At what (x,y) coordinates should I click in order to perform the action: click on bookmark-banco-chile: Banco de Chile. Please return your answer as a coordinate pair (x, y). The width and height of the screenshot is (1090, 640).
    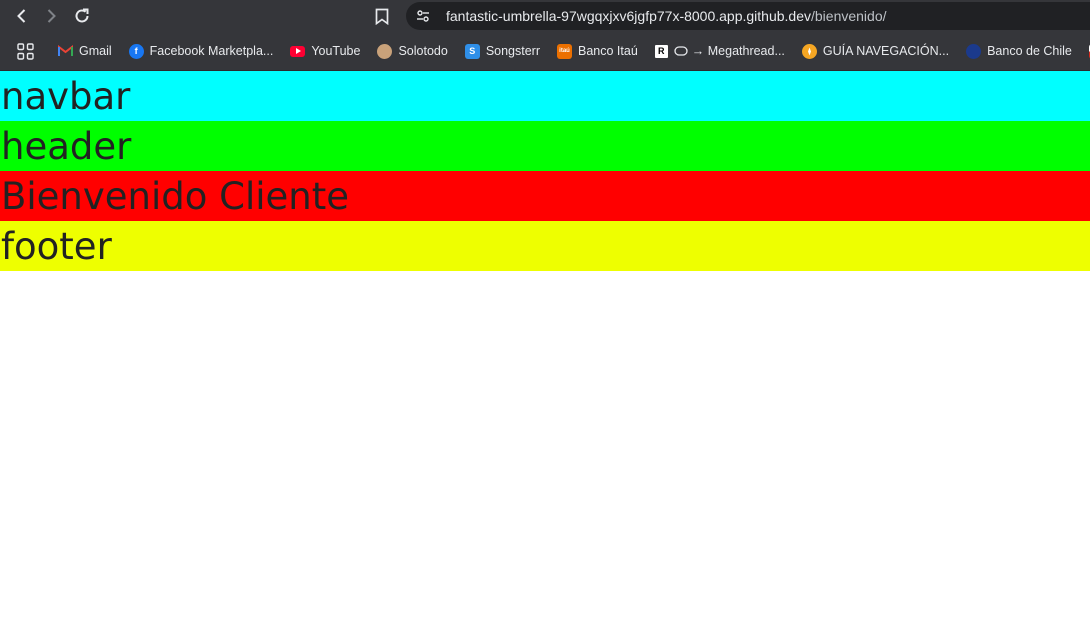
    Looking at the image, I should click on (1019, 51).